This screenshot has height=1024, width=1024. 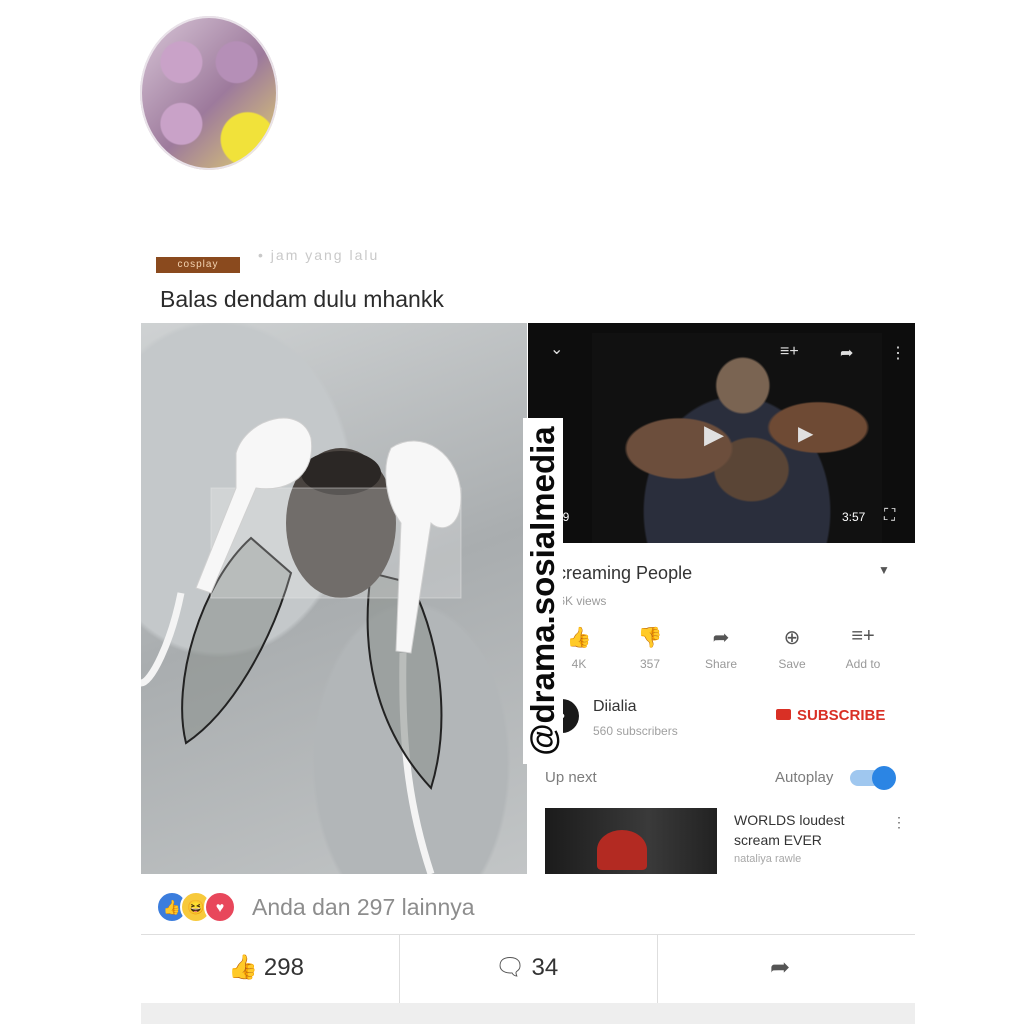 I want to click on video-player: ⌄ ≡+ ➦ ⋮ ▶ ▶ 0:09 3:57 ⛶, so click(x=721, y=433).